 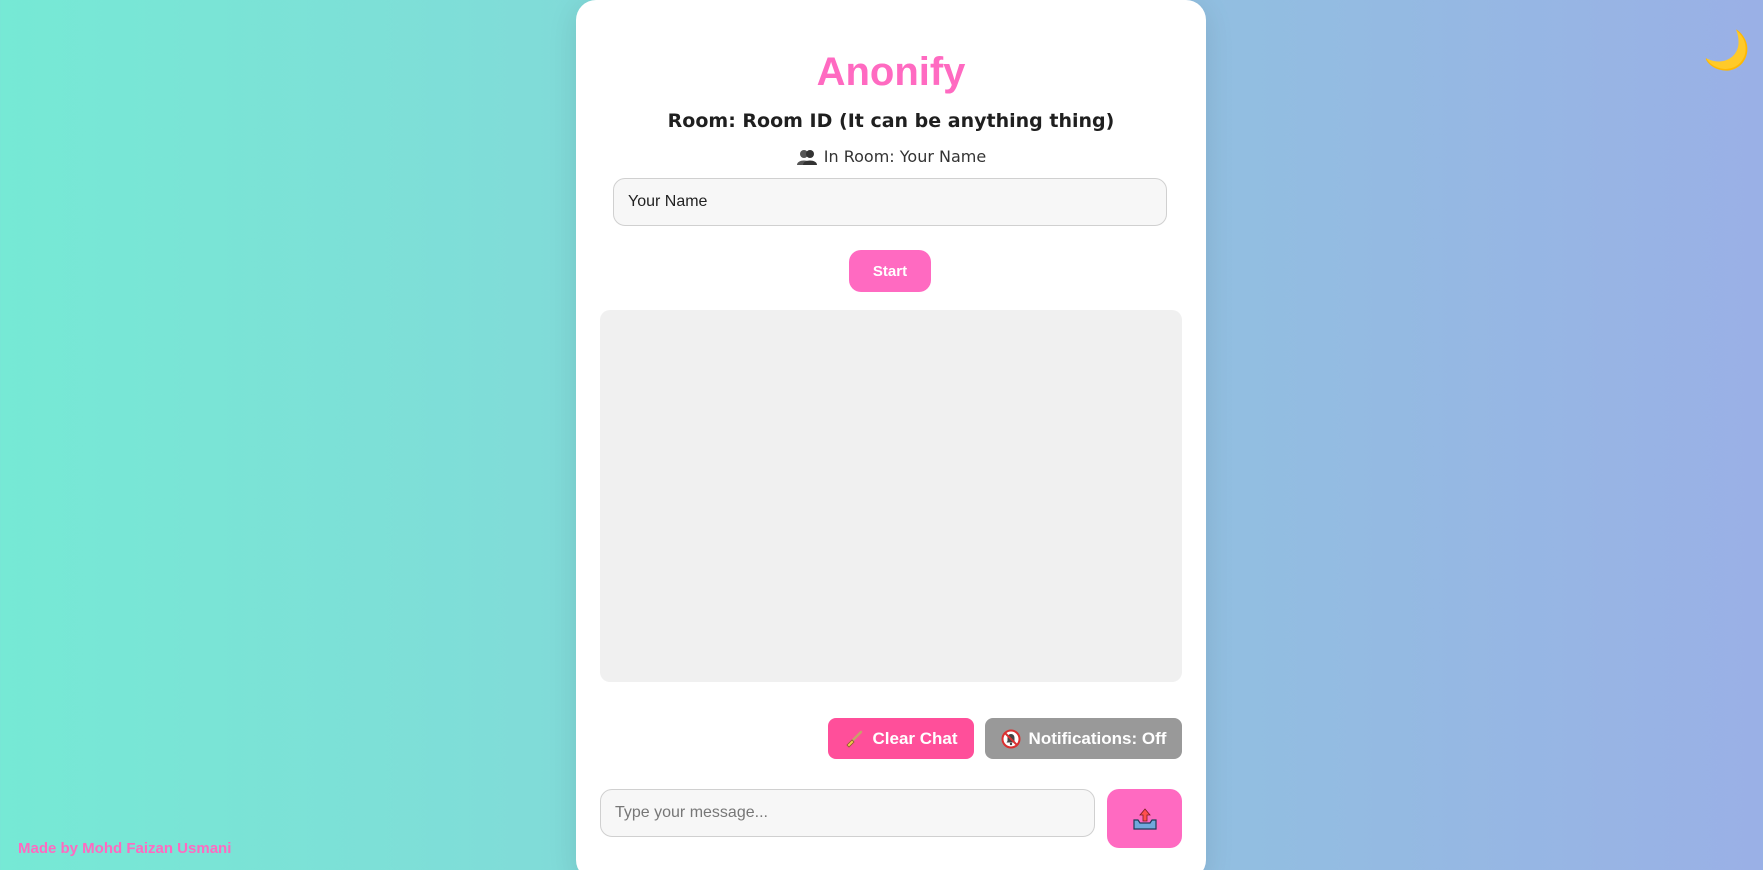 What do you see at coordinates (890, 202) in the screenshot?
I see `name-input` at bounding box center [890, 202].